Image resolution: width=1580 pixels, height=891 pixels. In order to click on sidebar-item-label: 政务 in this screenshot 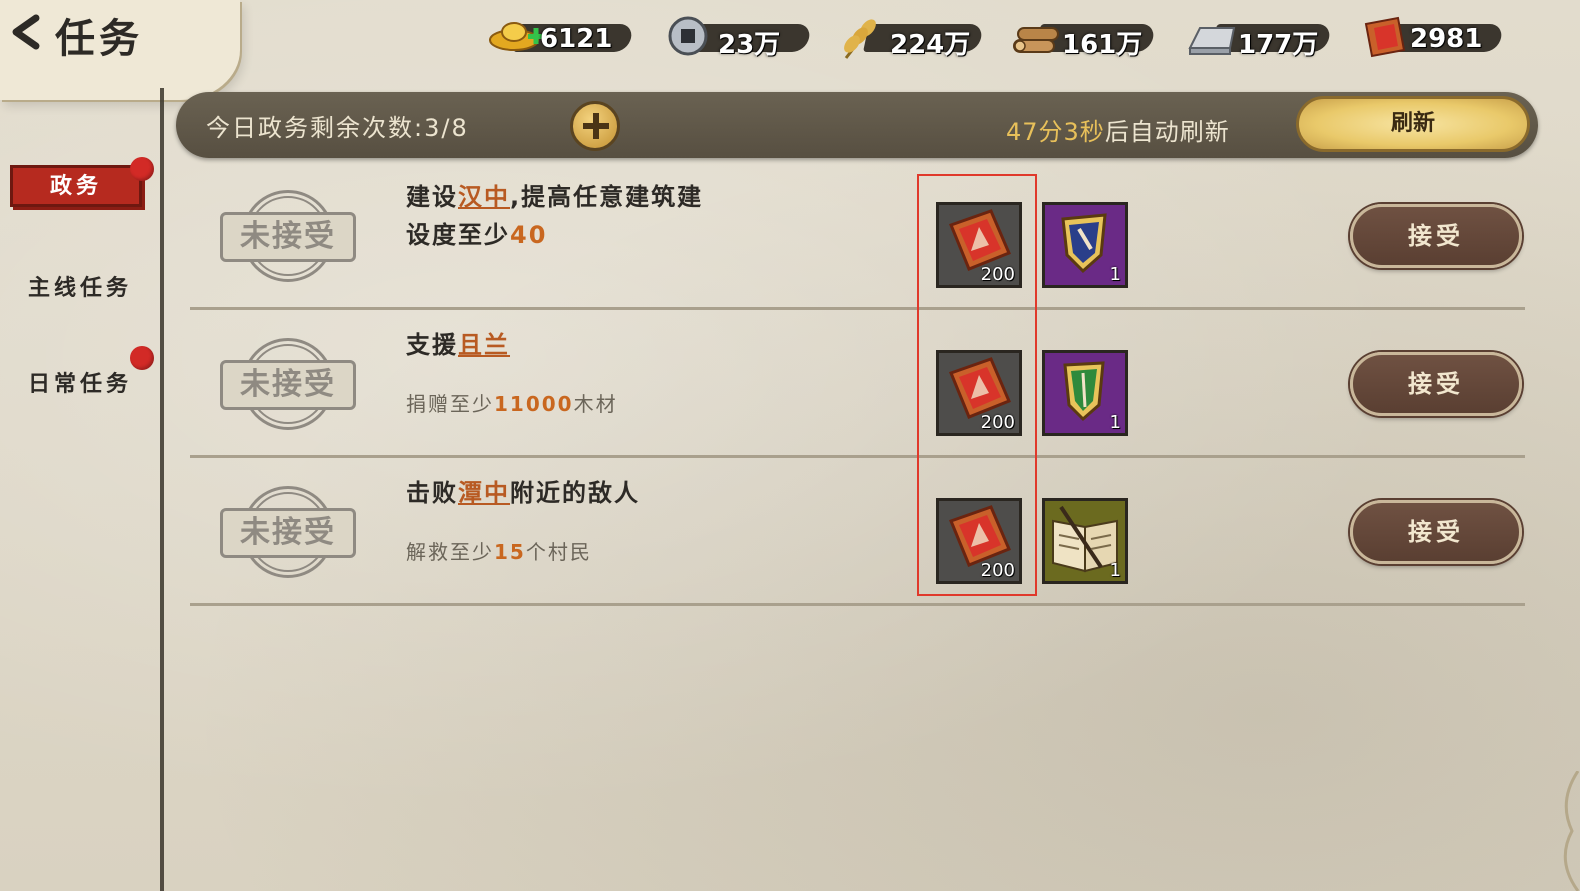, I will do `click(75, 186)`.